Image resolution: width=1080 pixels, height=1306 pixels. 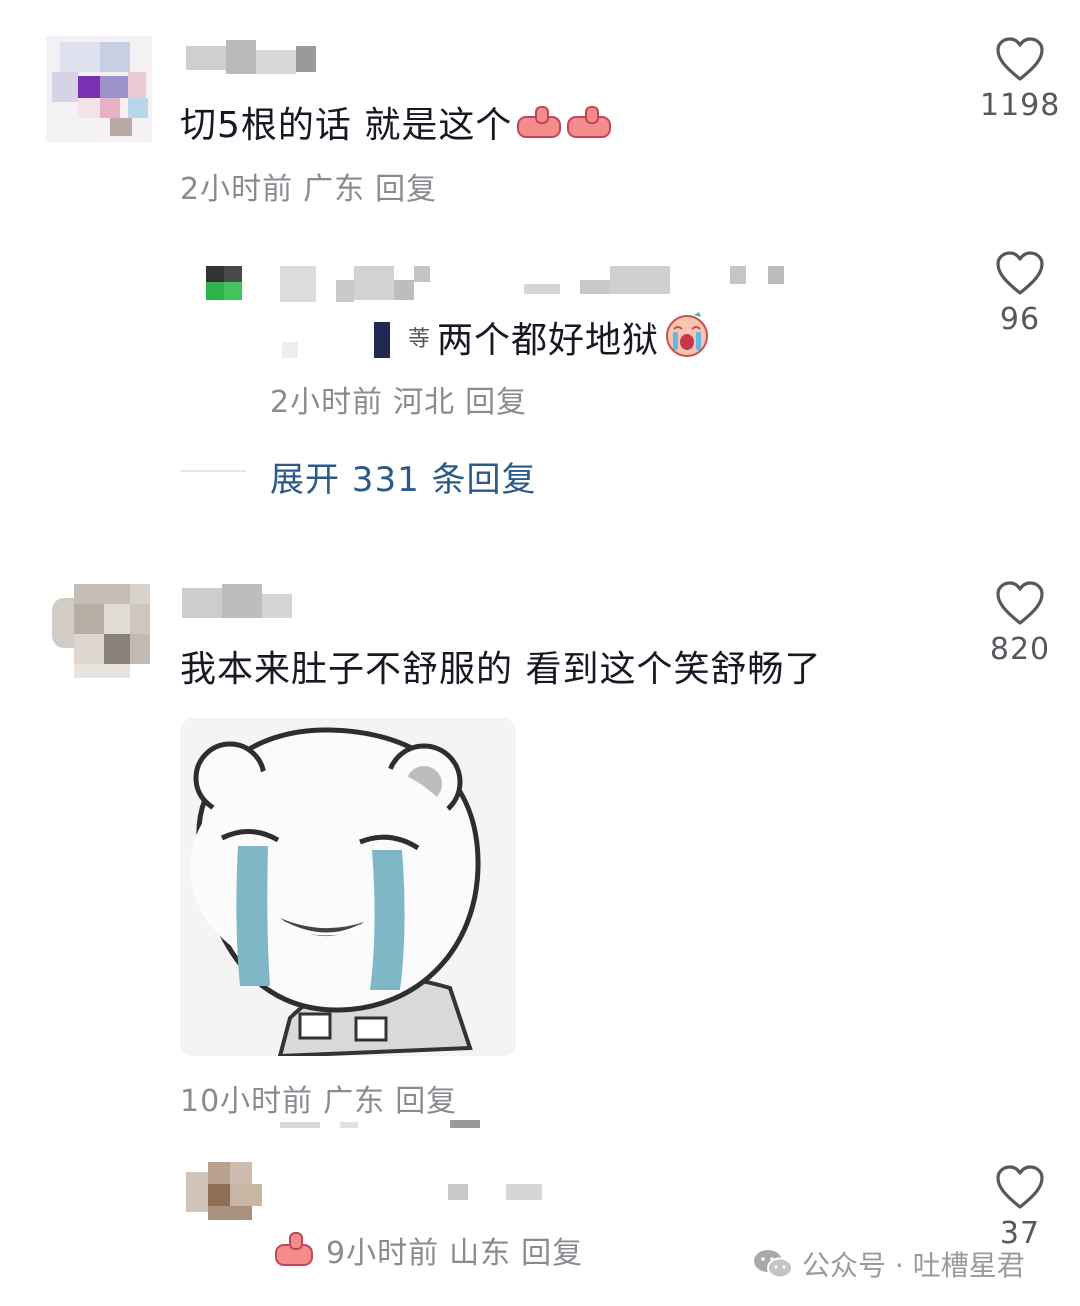 I want to click on crying-face-icon, so click(x=687, y=338).